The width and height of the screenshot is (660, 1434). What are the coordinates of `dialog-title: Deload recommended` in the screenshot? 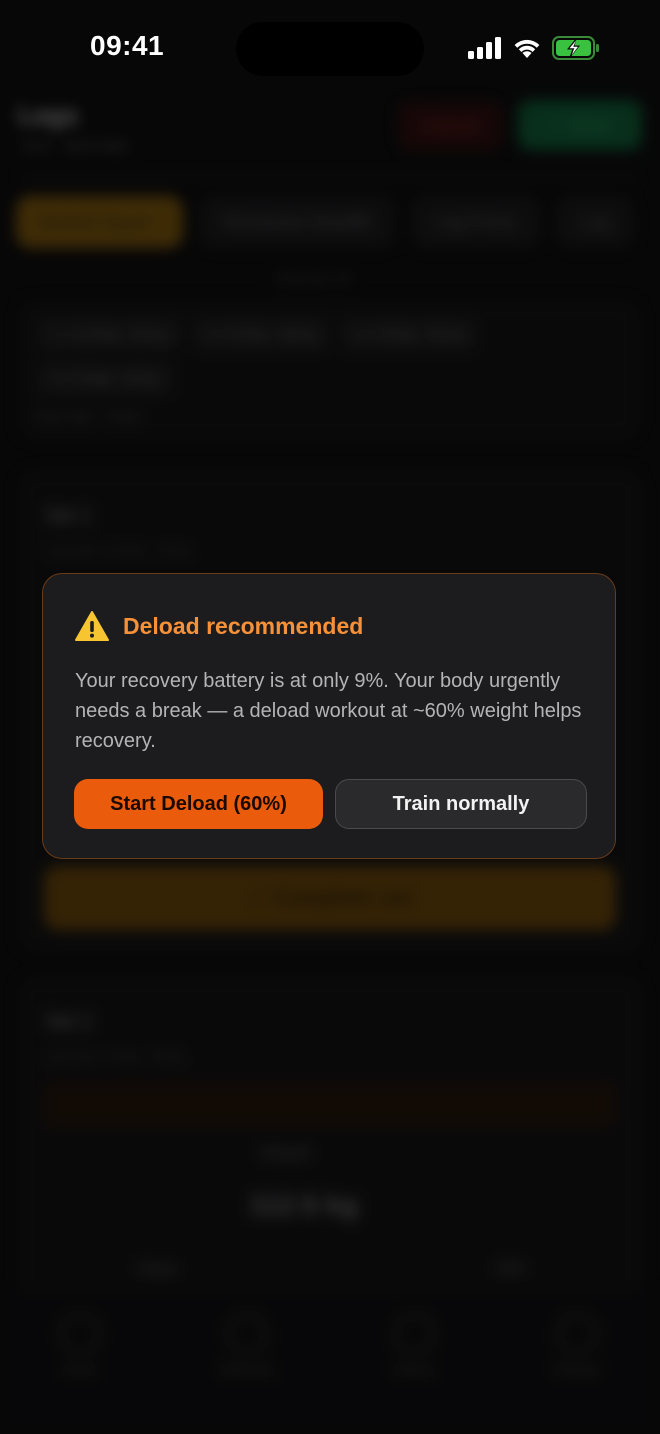 It's located at (243, 625).